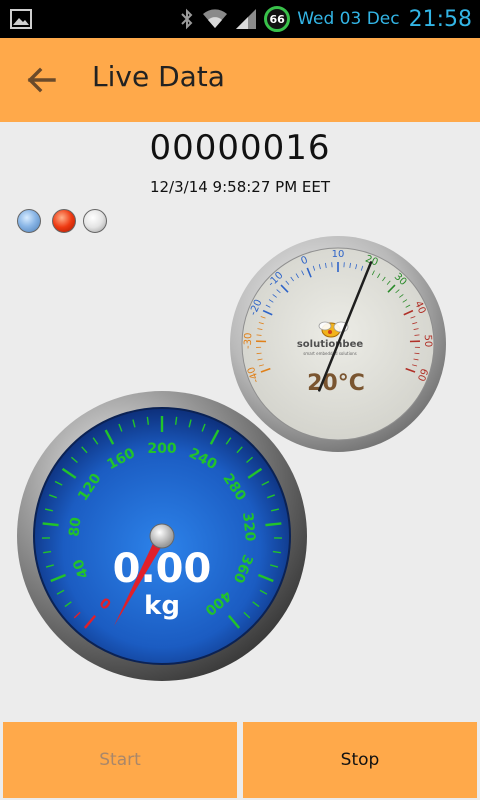  Describe the element at coordinates (215, 18) in the screenshot. I see `wifi-icon` at that location.